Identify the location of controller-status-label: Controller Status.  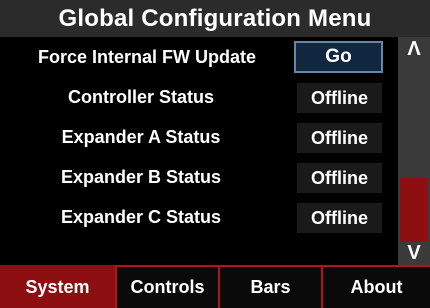
(140, 96).